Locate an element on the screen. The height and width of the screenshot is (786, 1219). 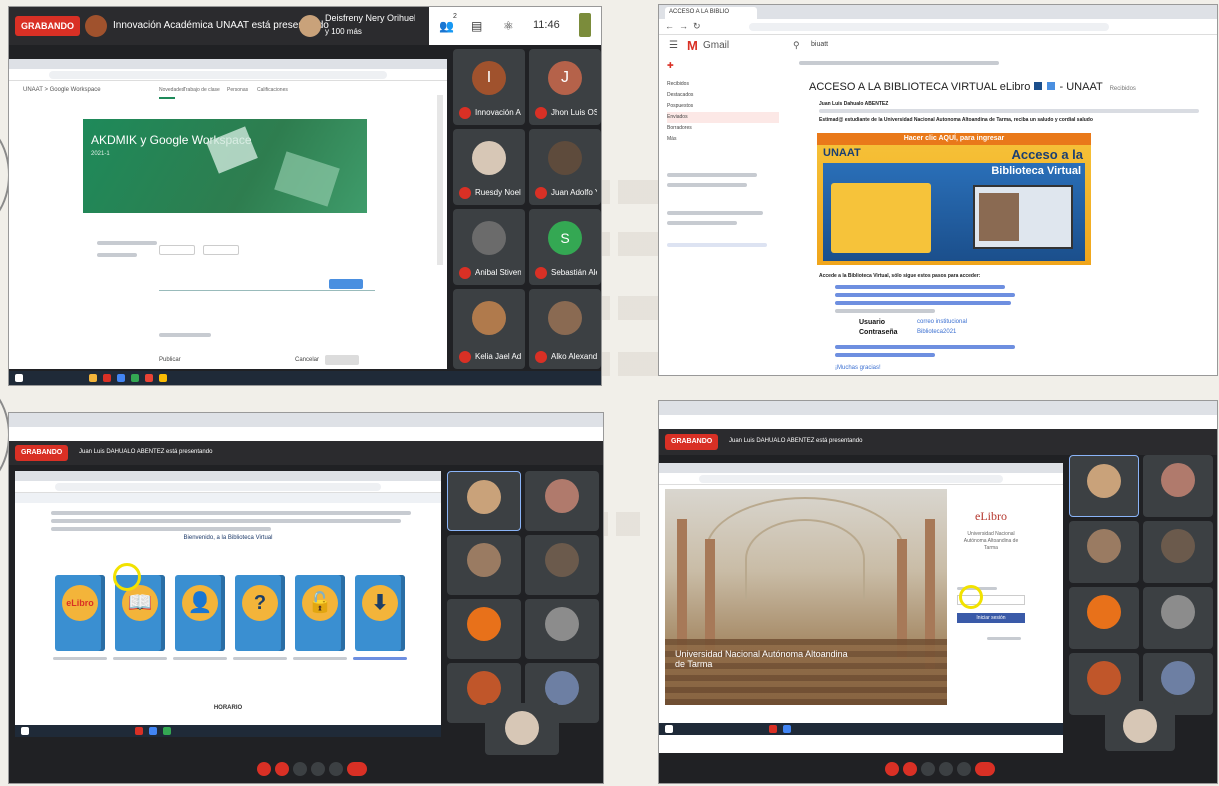
activities-icon: ⚛ is located at coordinates (508, 26).